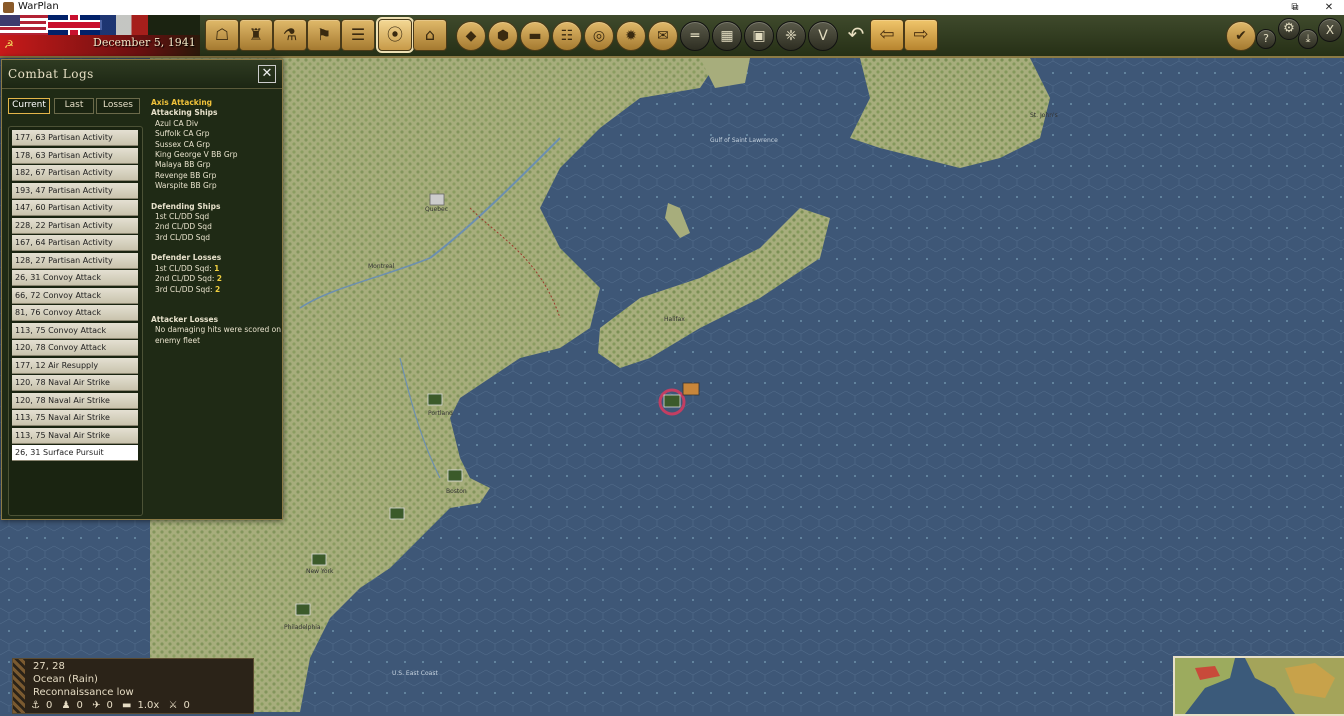  Describe the element at coordinates (456, 491) in the screenshot. I see `map-city: Boston` at that location.